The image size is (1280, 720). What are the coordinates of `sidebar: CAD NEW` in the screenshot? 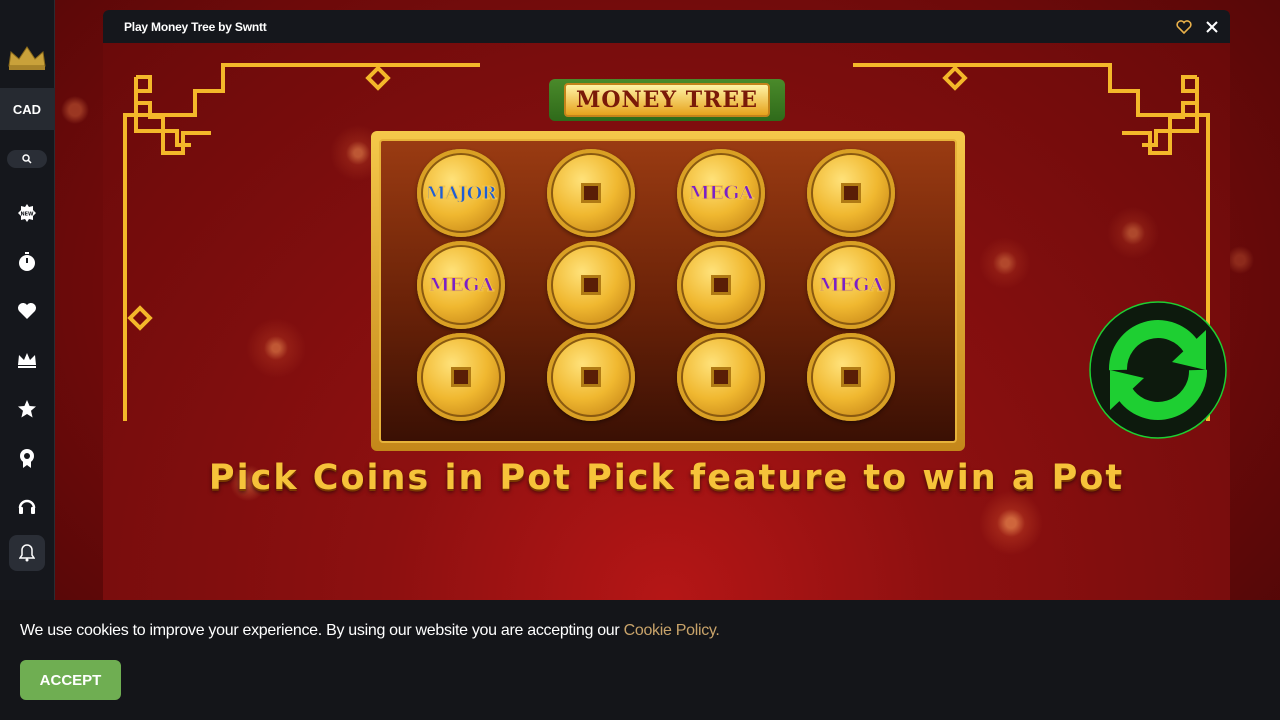 It's located at (27, 300).